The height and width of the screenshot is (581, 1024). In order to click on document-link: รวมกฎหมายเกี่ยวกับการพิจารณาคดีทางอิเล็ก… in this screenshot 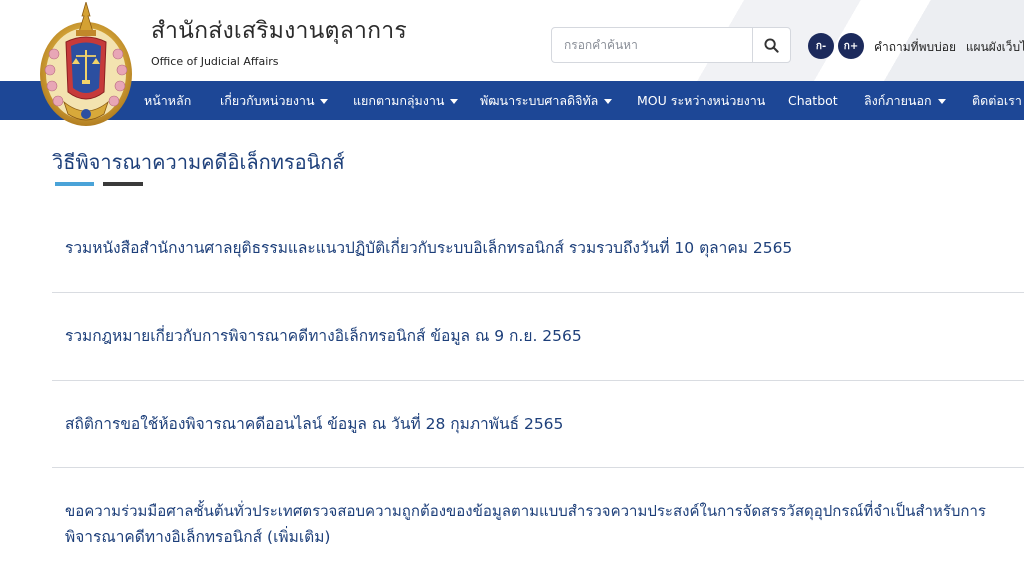, I will do `click(544, 336)`.